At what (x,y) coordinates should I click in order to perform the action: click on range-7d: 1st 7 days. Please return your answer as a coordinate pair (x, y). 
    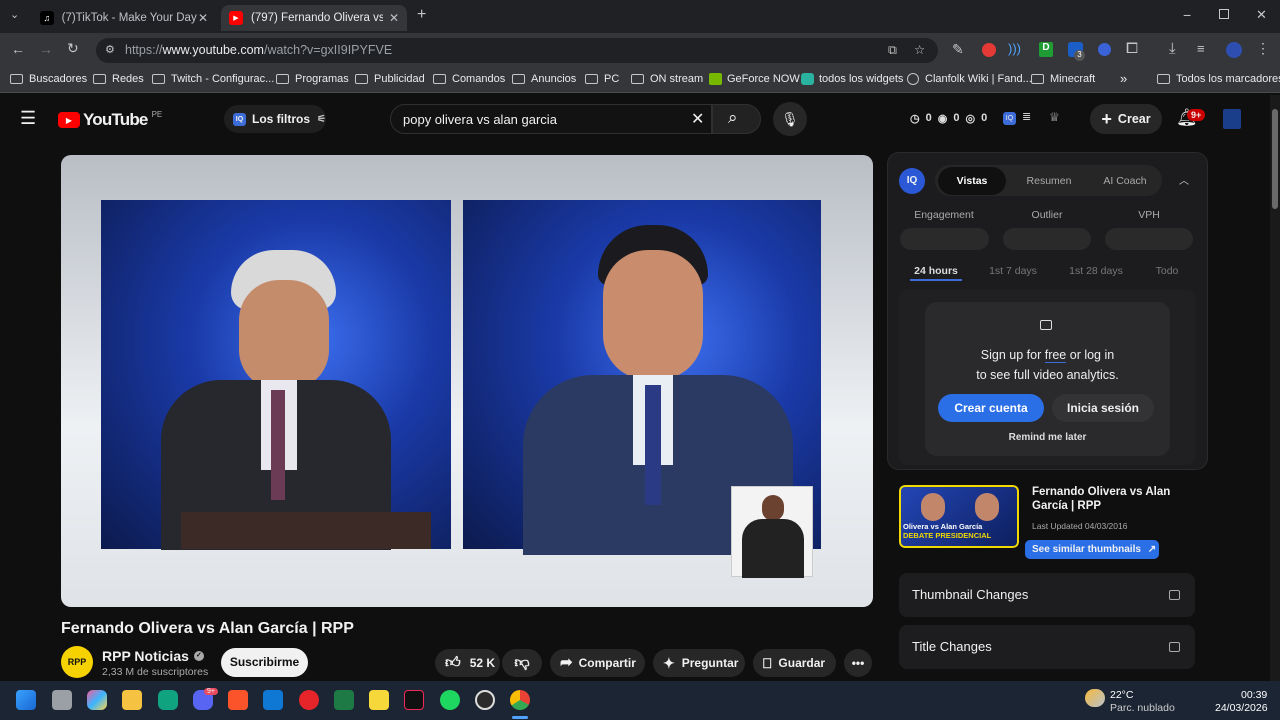
    Looking at the image, I should click on (1013, 271).